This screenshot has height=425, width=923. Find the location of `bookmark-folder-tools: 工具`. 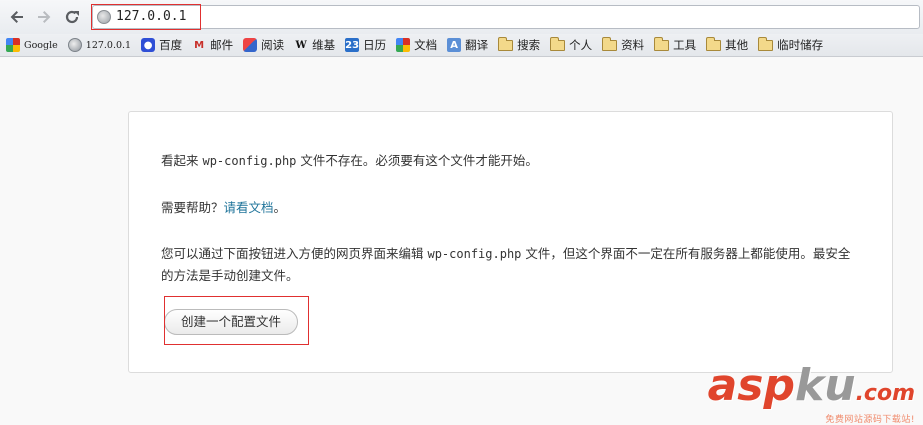

bookmark-folder-tools: 工具 is located at coordinates (674, 45).